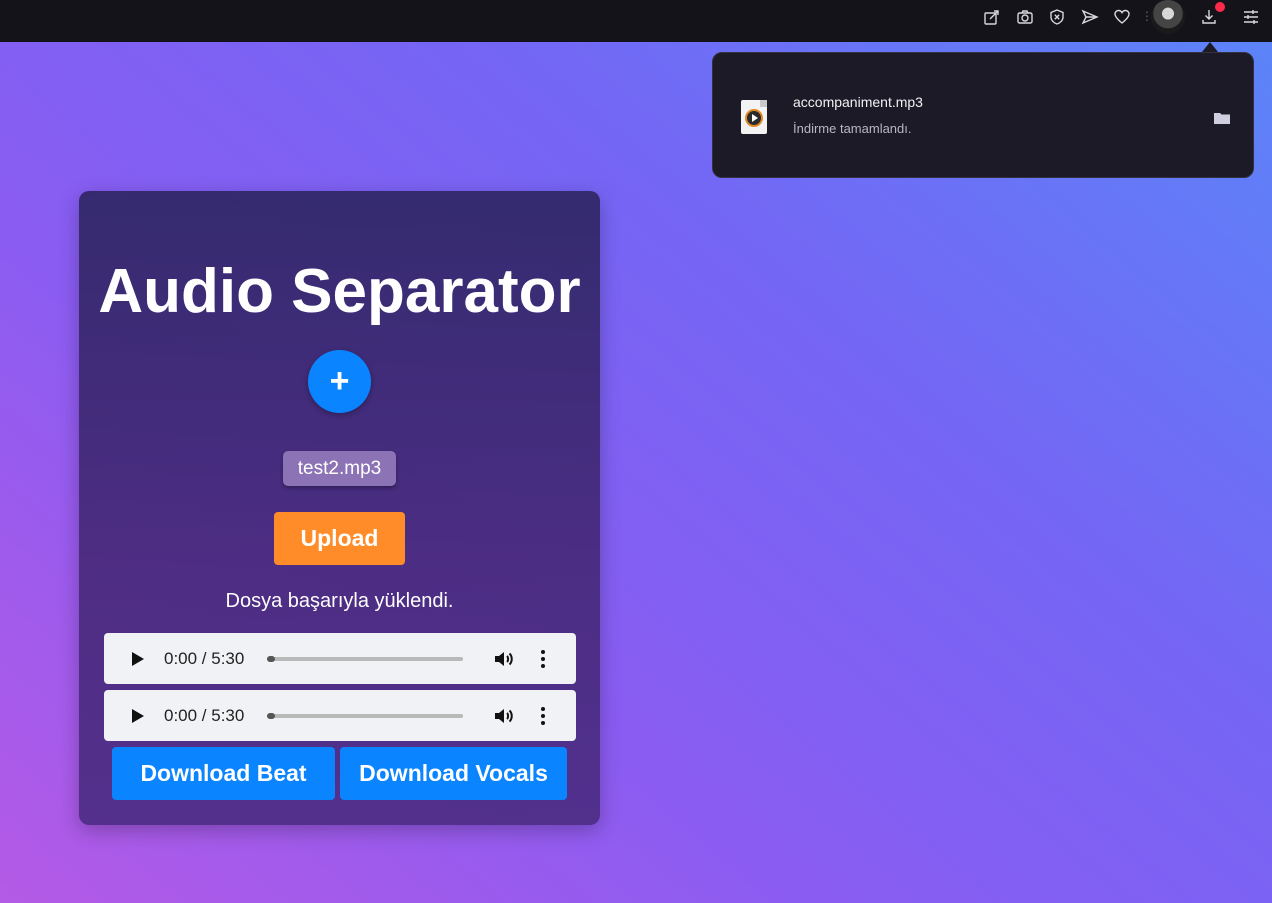 Image resolution: width=1272 pixels, height=903 pixels. Describe the element at coordinates (858, 102) in the screenshot. I see `download-file-name: accompaniment.mp3` at that location.